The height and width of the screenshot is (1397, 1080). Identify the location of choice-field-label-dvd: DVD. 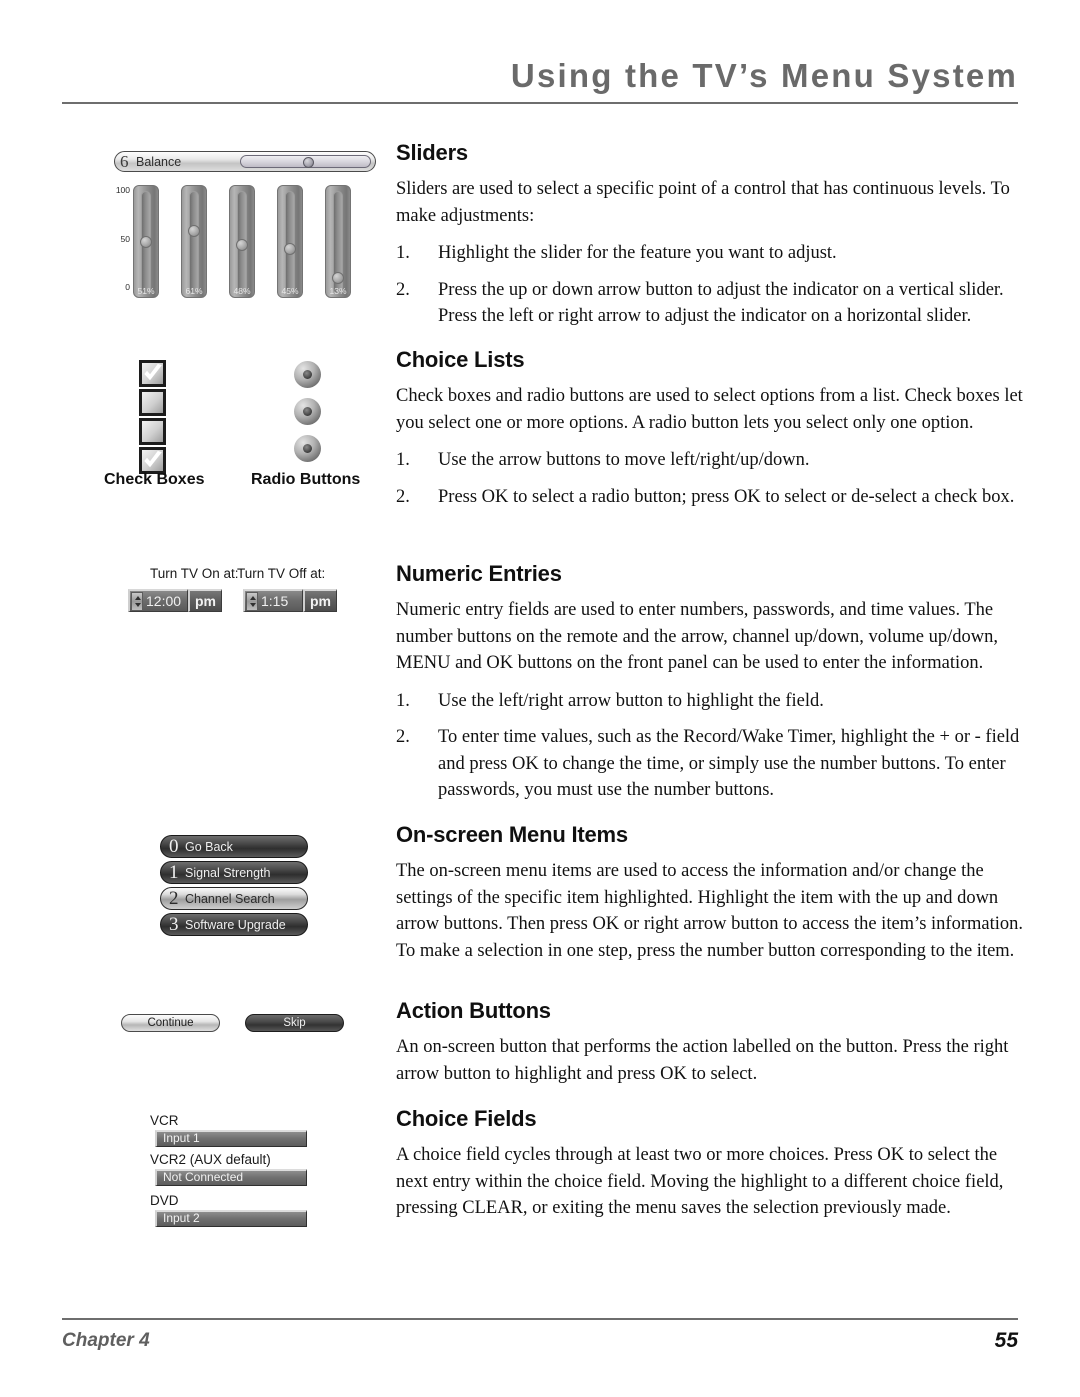
(164, 1200).